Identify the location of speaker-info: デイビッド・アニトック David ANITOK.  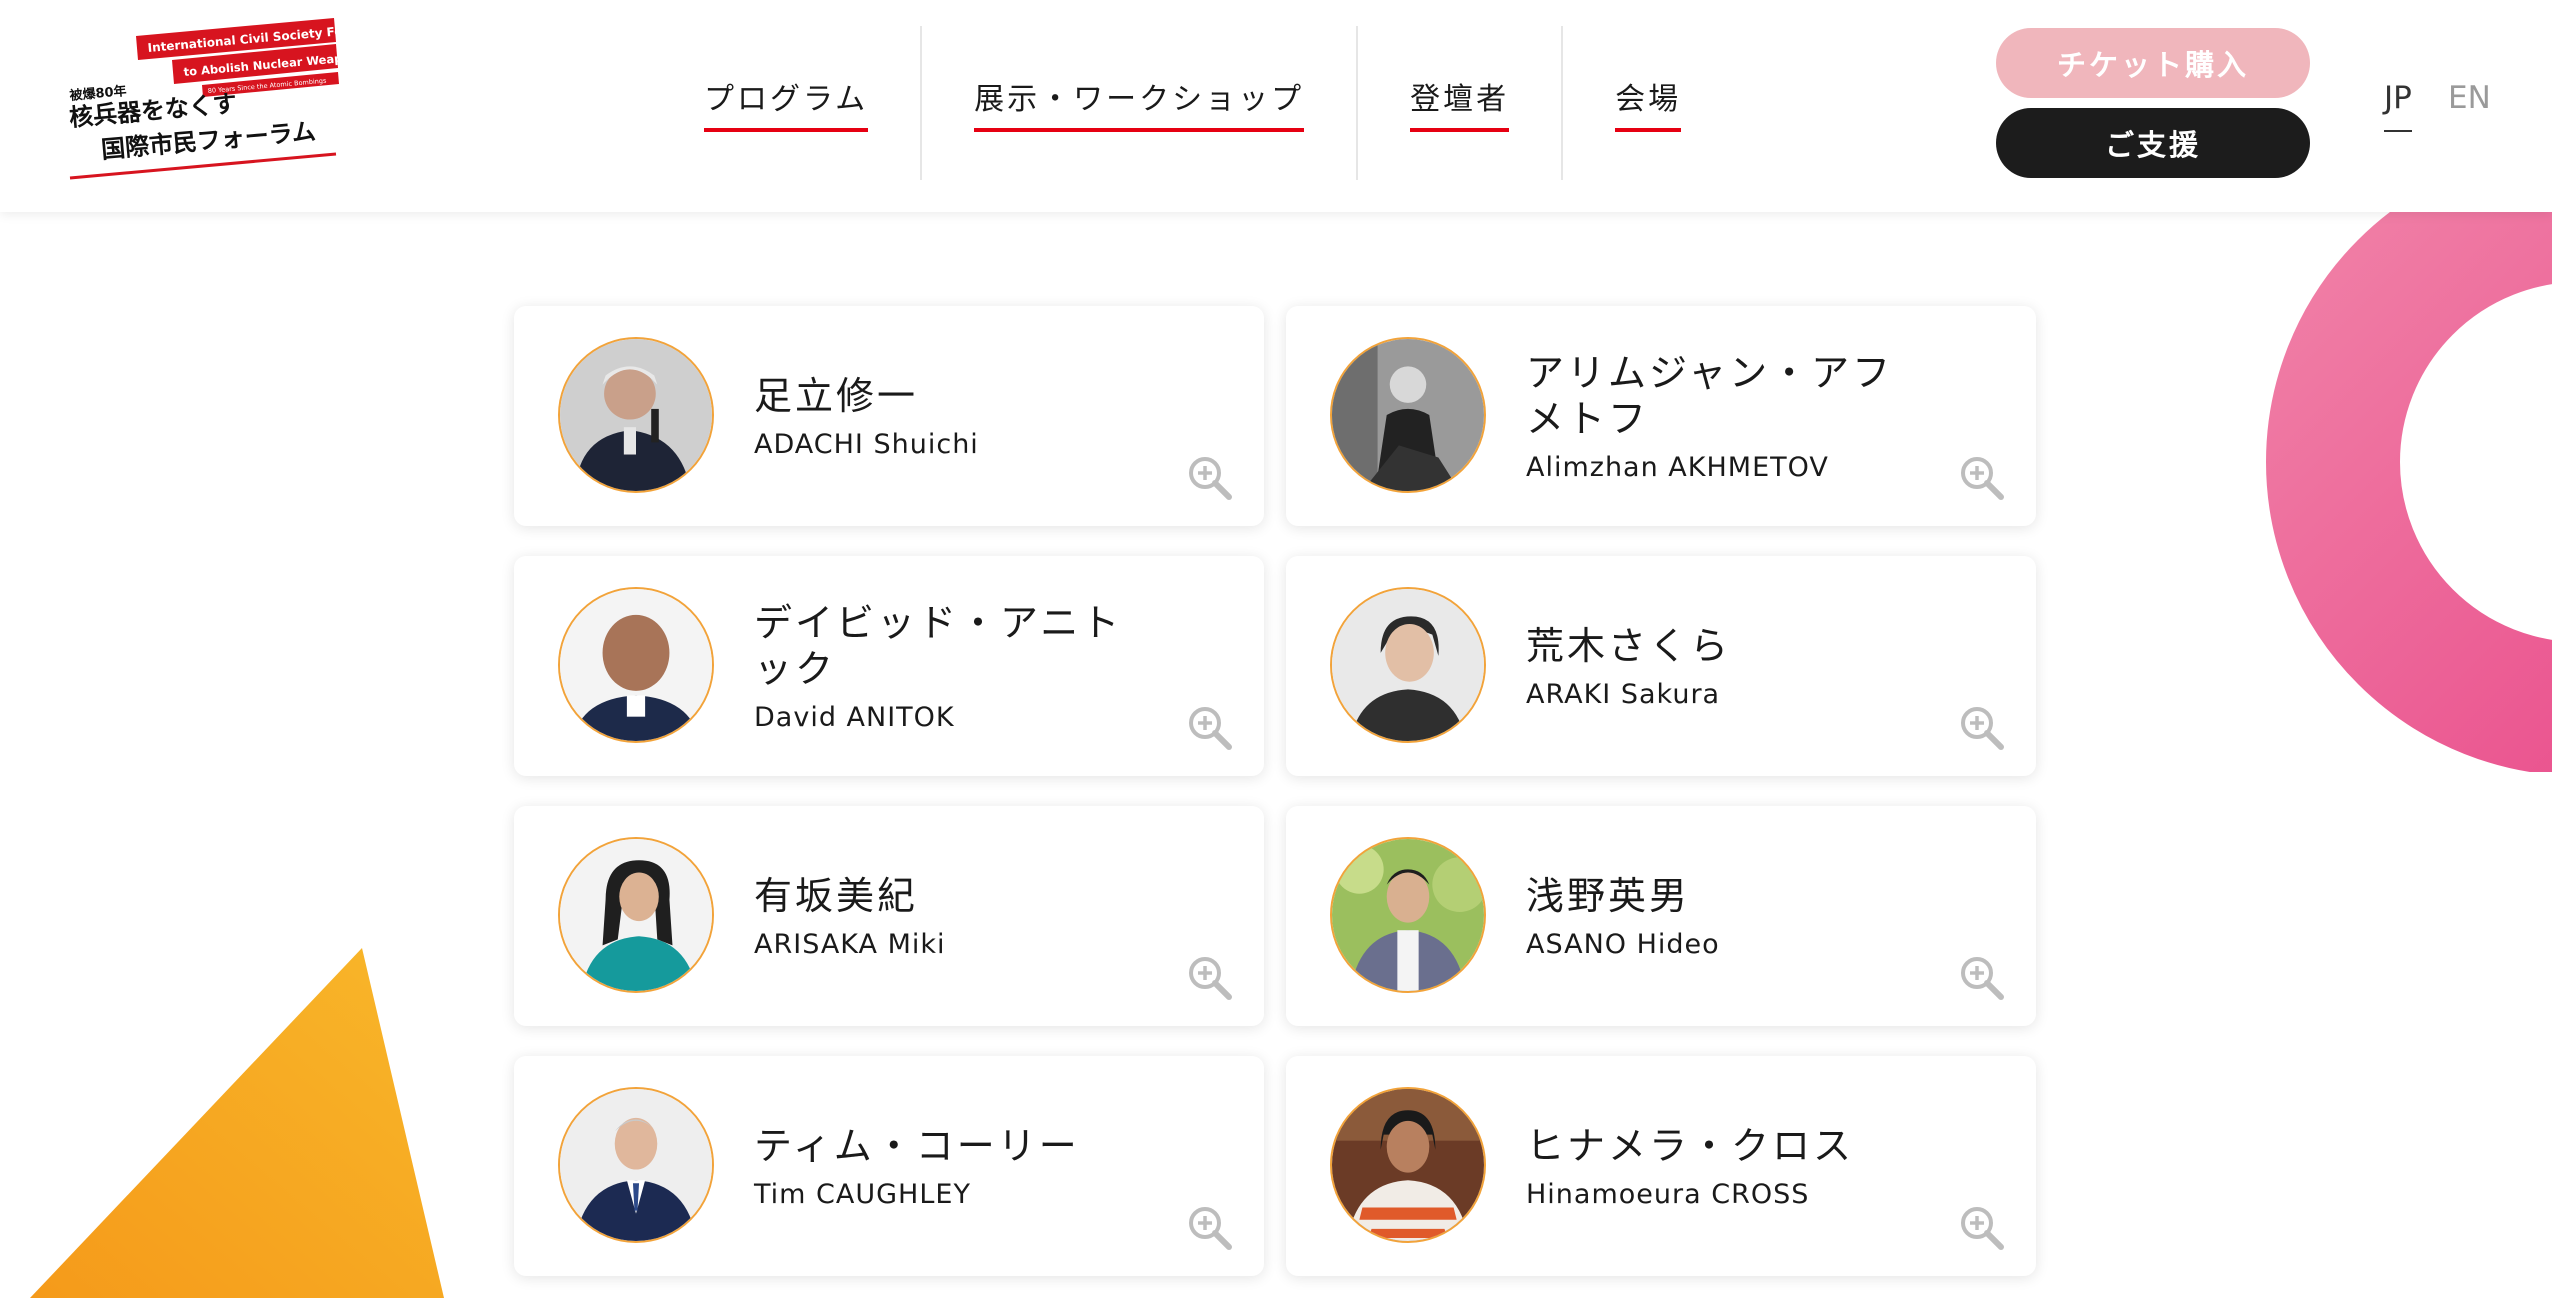
(954, 666).